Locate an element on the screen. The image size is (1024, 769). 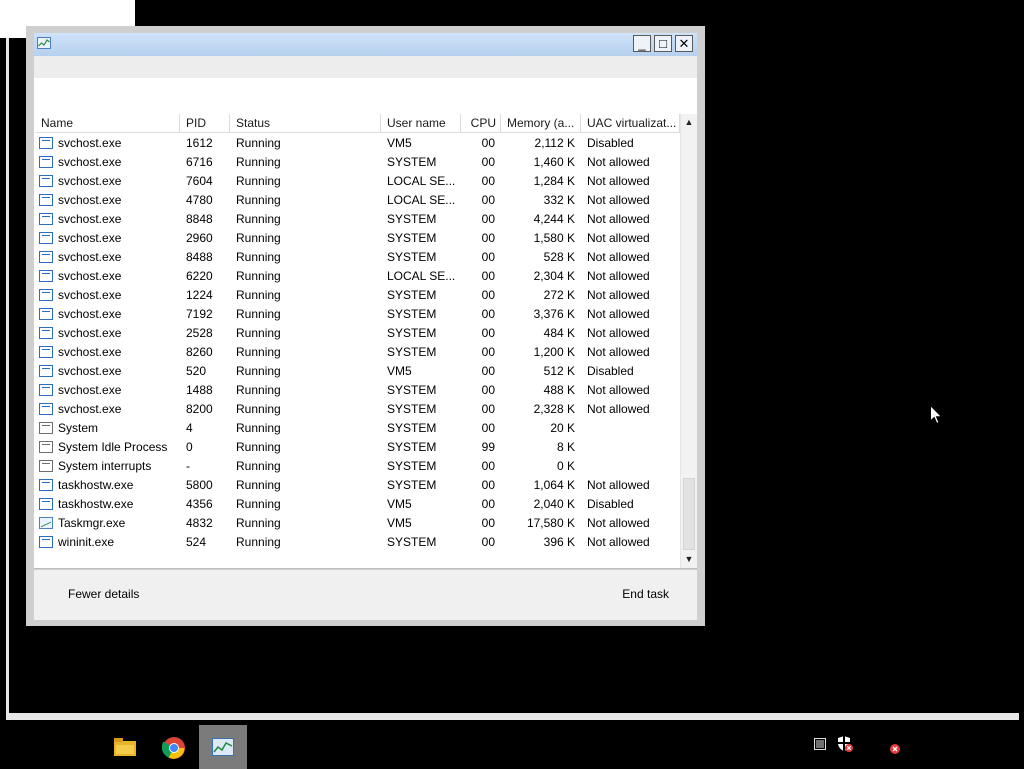
column-header-user-name: User name is located at coordinates (421, 123).